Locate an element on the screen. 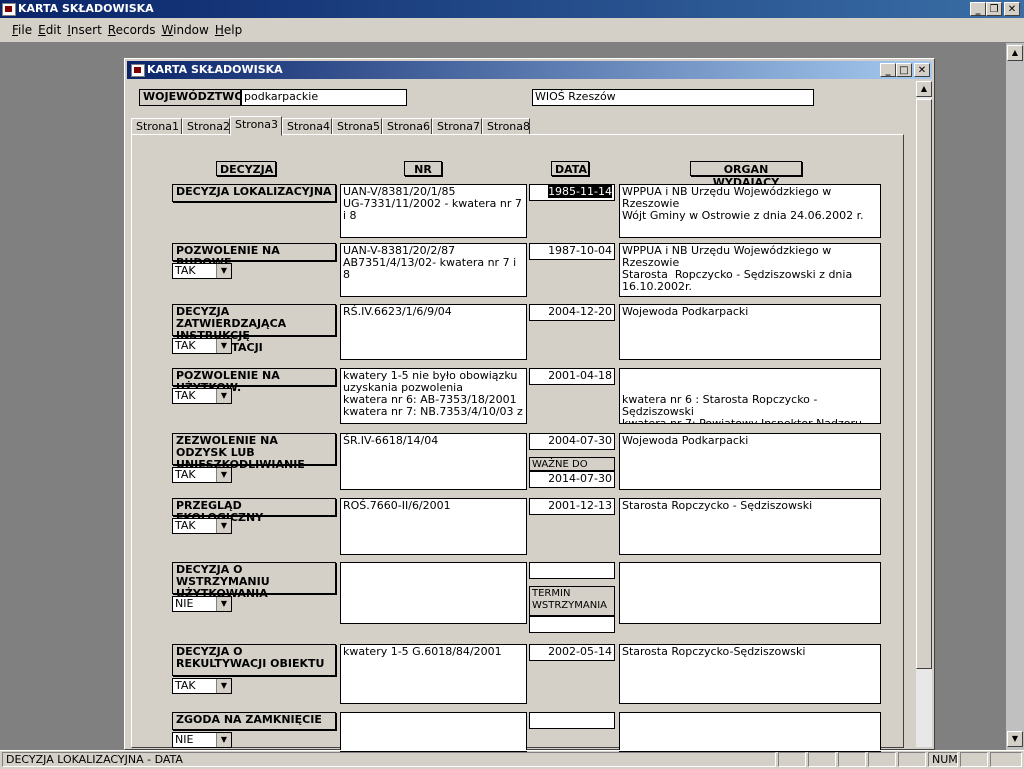  form-scroll-thumb is located at coordinates (924, 384).